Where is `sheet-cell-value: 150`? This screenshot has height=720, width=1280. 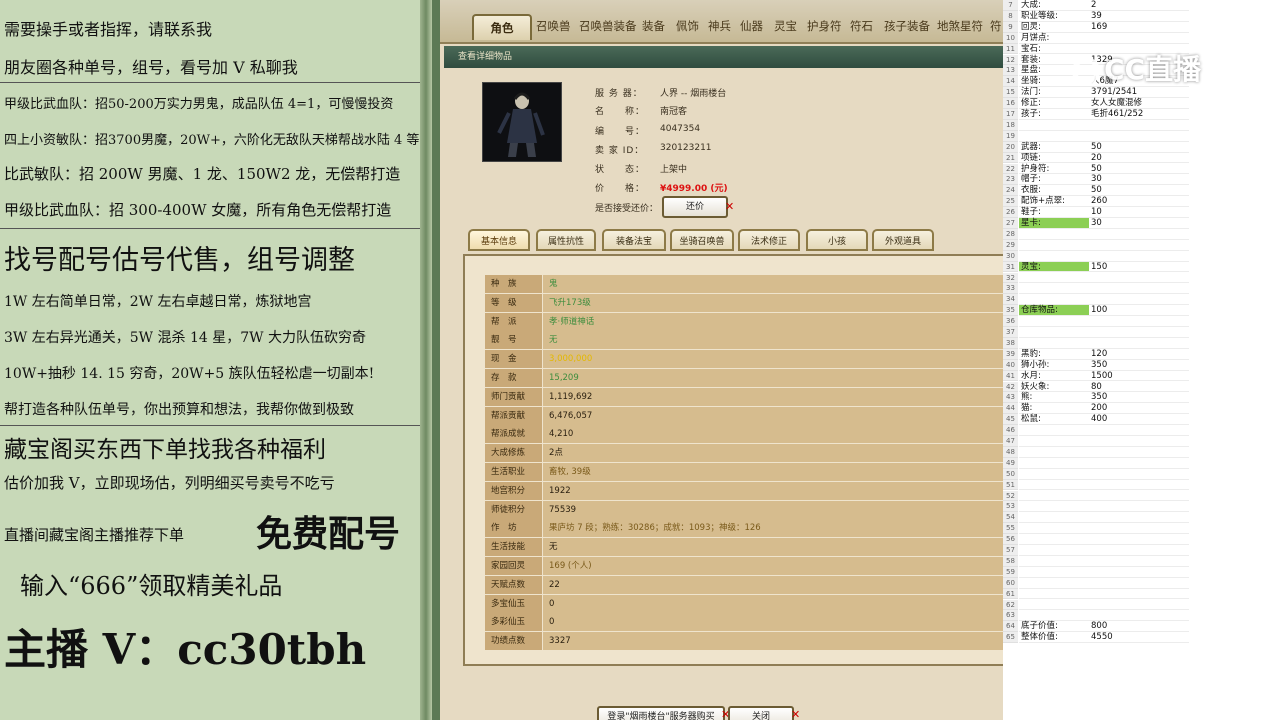
sheet-cell-value: 150 is located at coordinates (1139, 267).